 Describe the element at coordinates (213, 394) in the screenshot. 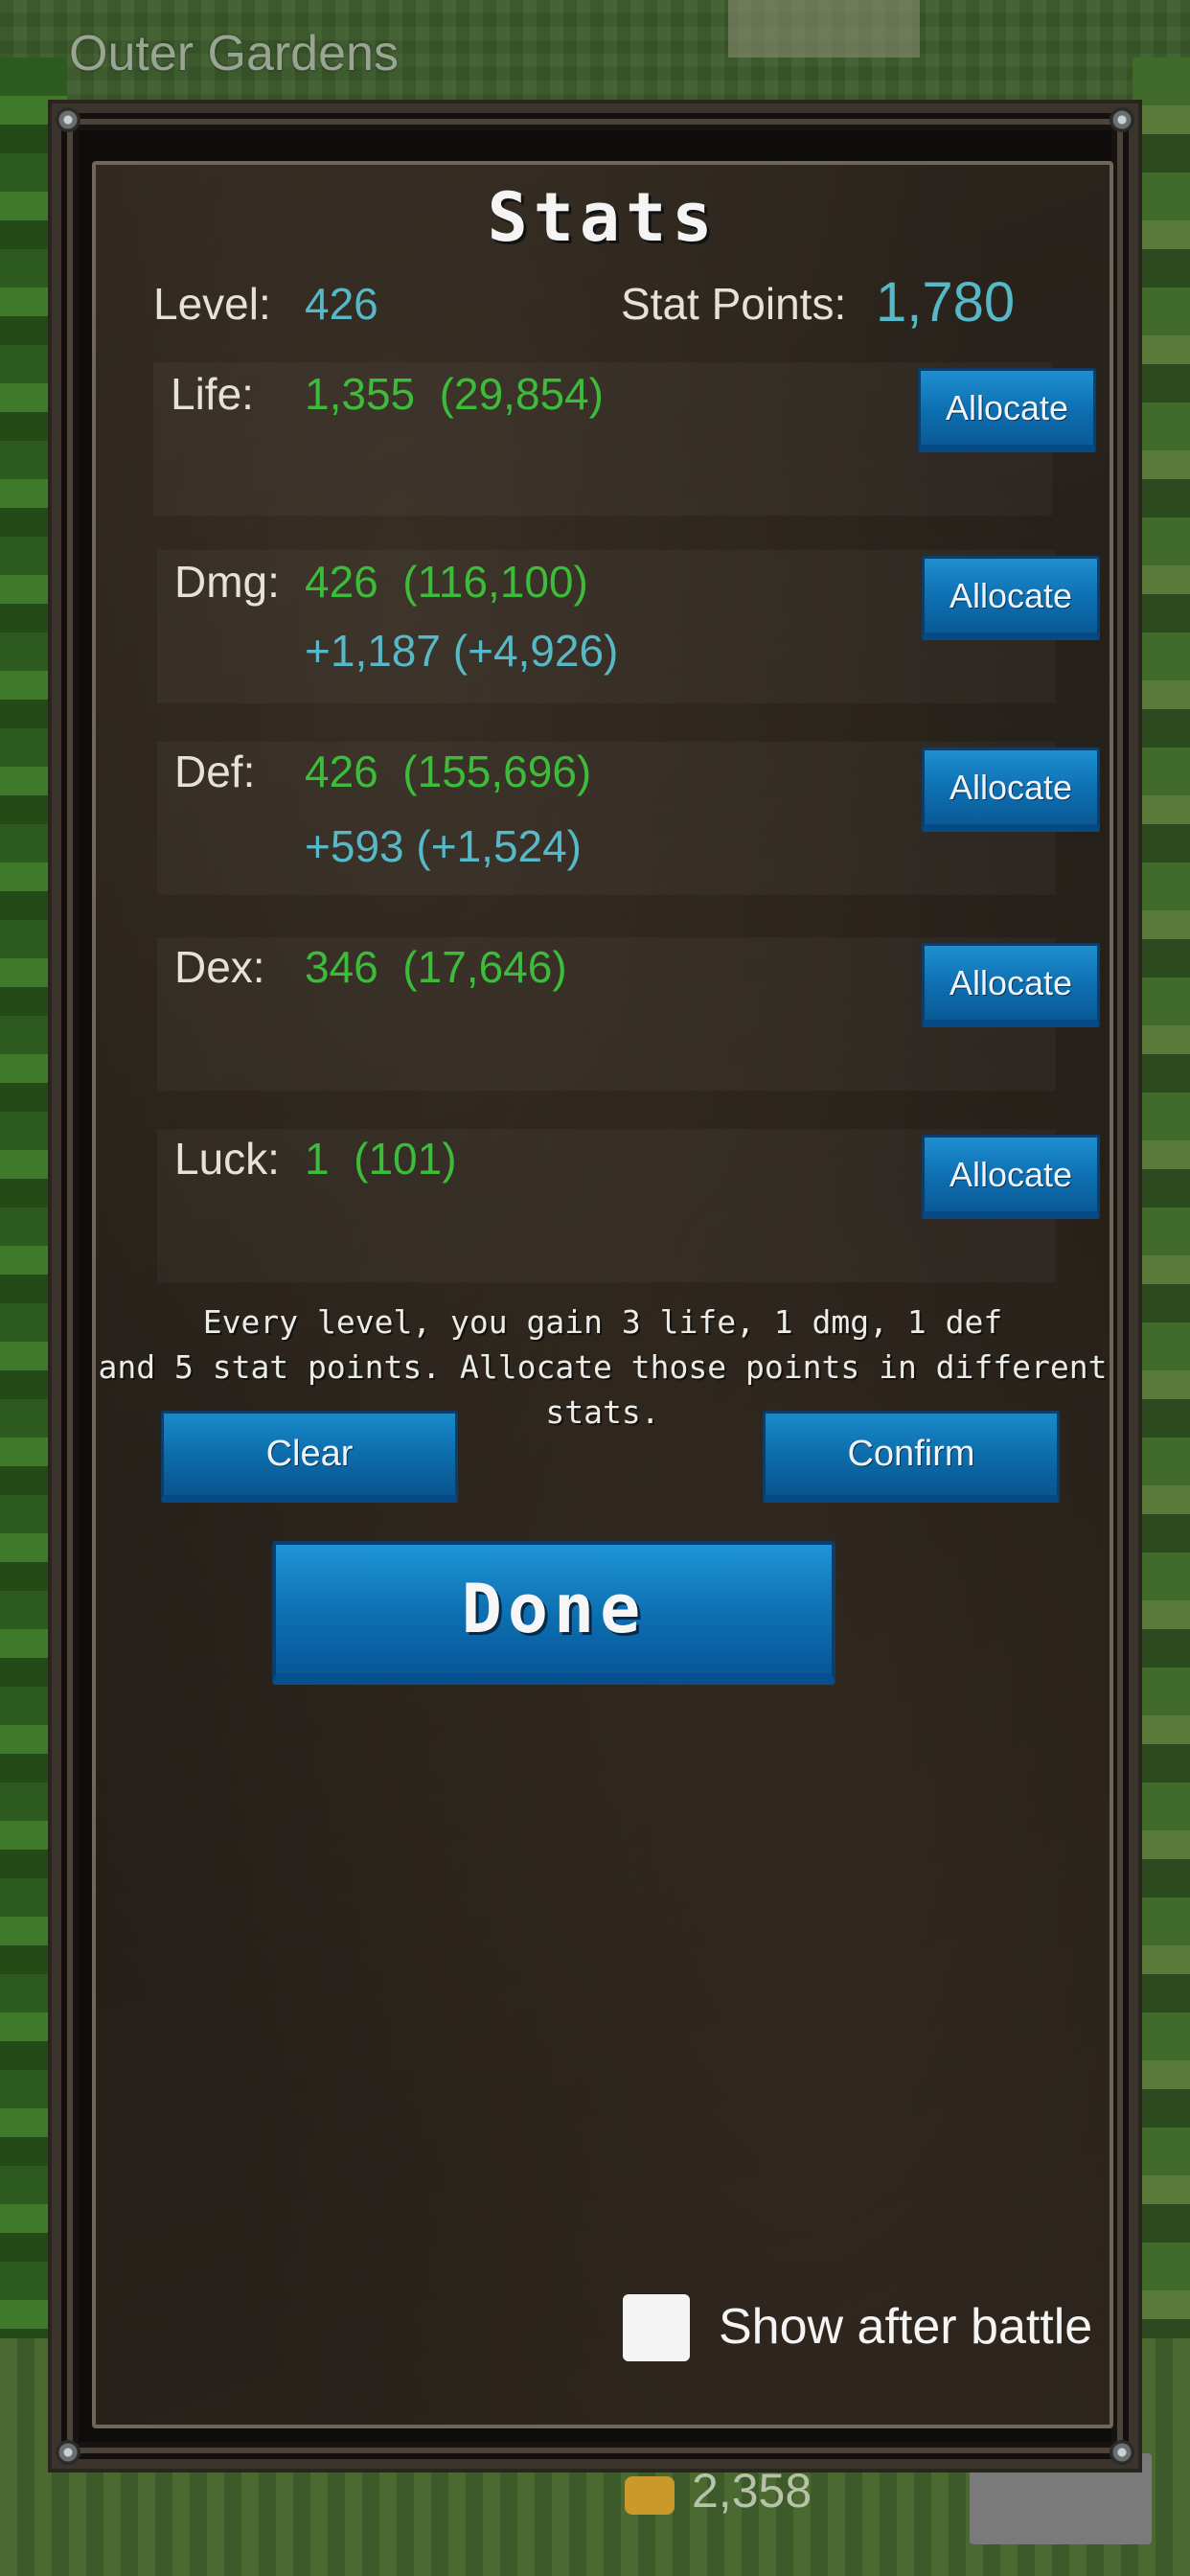

I see `stat-label-life: Life:` at that location.